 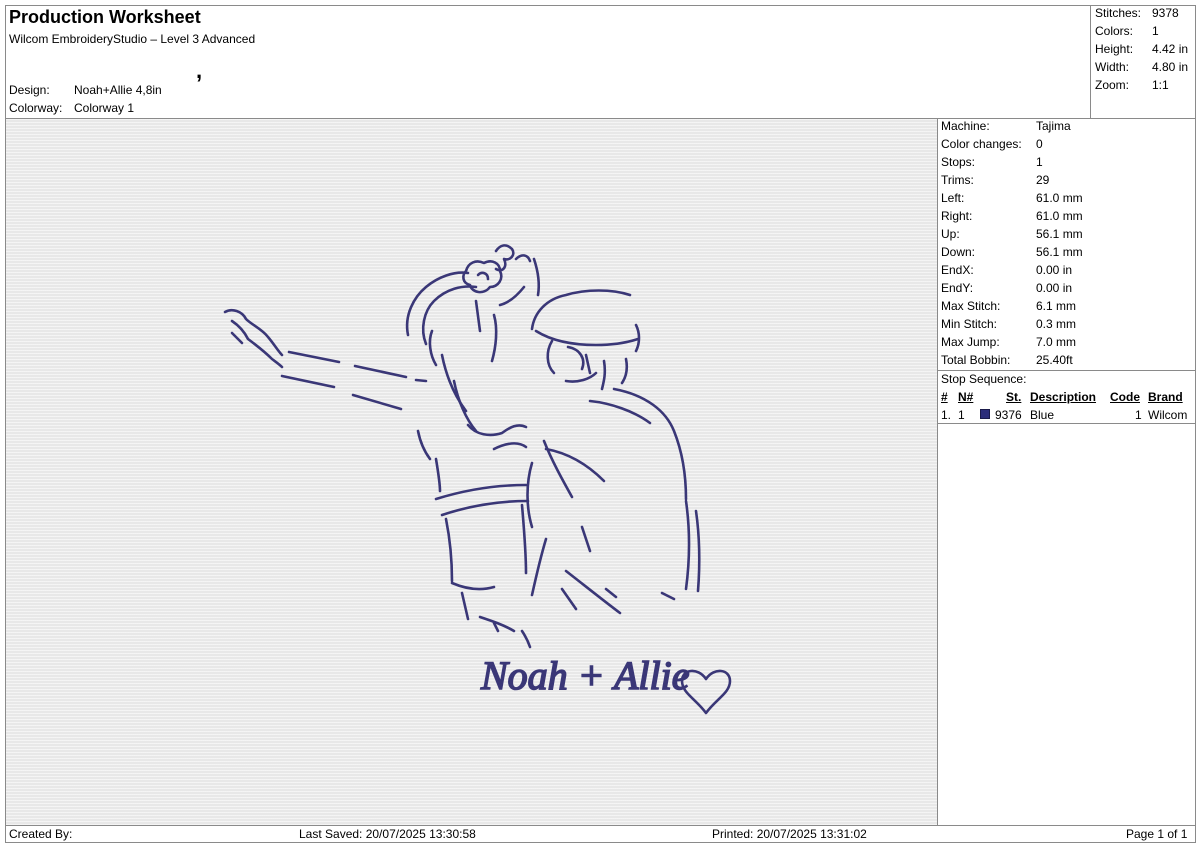 I want to click on detail-value: Tajima, so click(x=1053, y=126).